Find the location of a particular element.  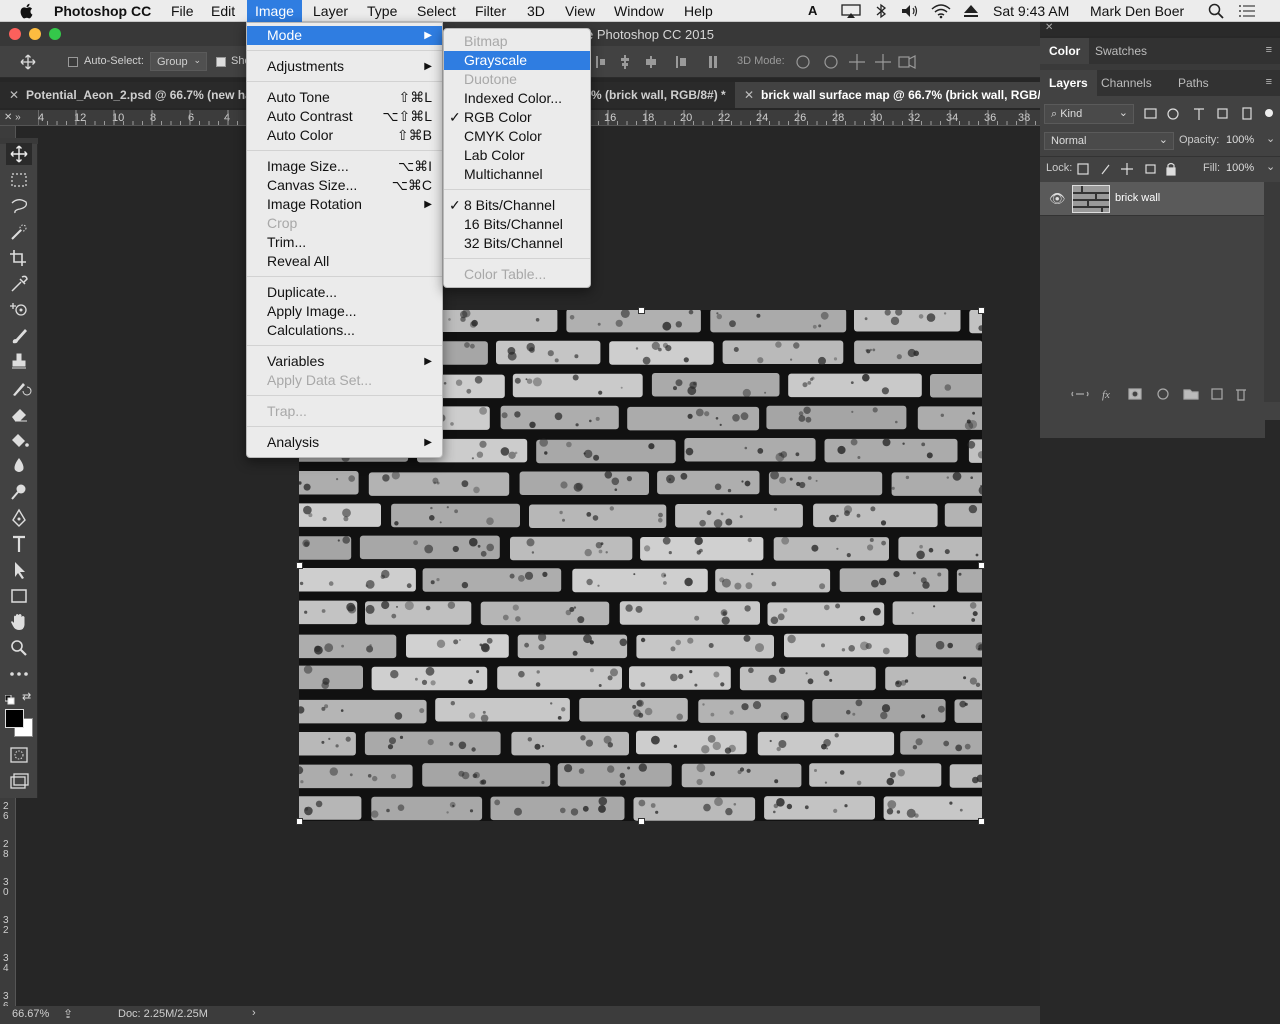

menu-item-multichannel: Multichannel is located at coordinates (517, 174).